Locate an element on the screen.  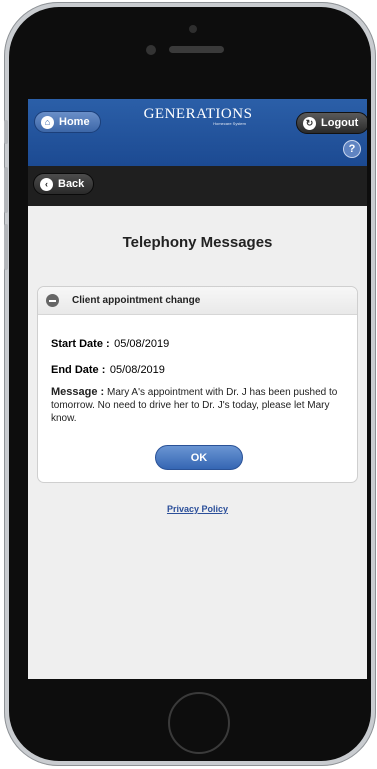
earpiece-speaker is located at coordinates (196, 49).